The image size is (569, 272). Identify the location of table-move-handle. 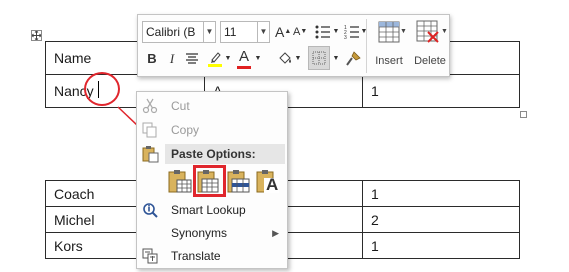
(36, 35).